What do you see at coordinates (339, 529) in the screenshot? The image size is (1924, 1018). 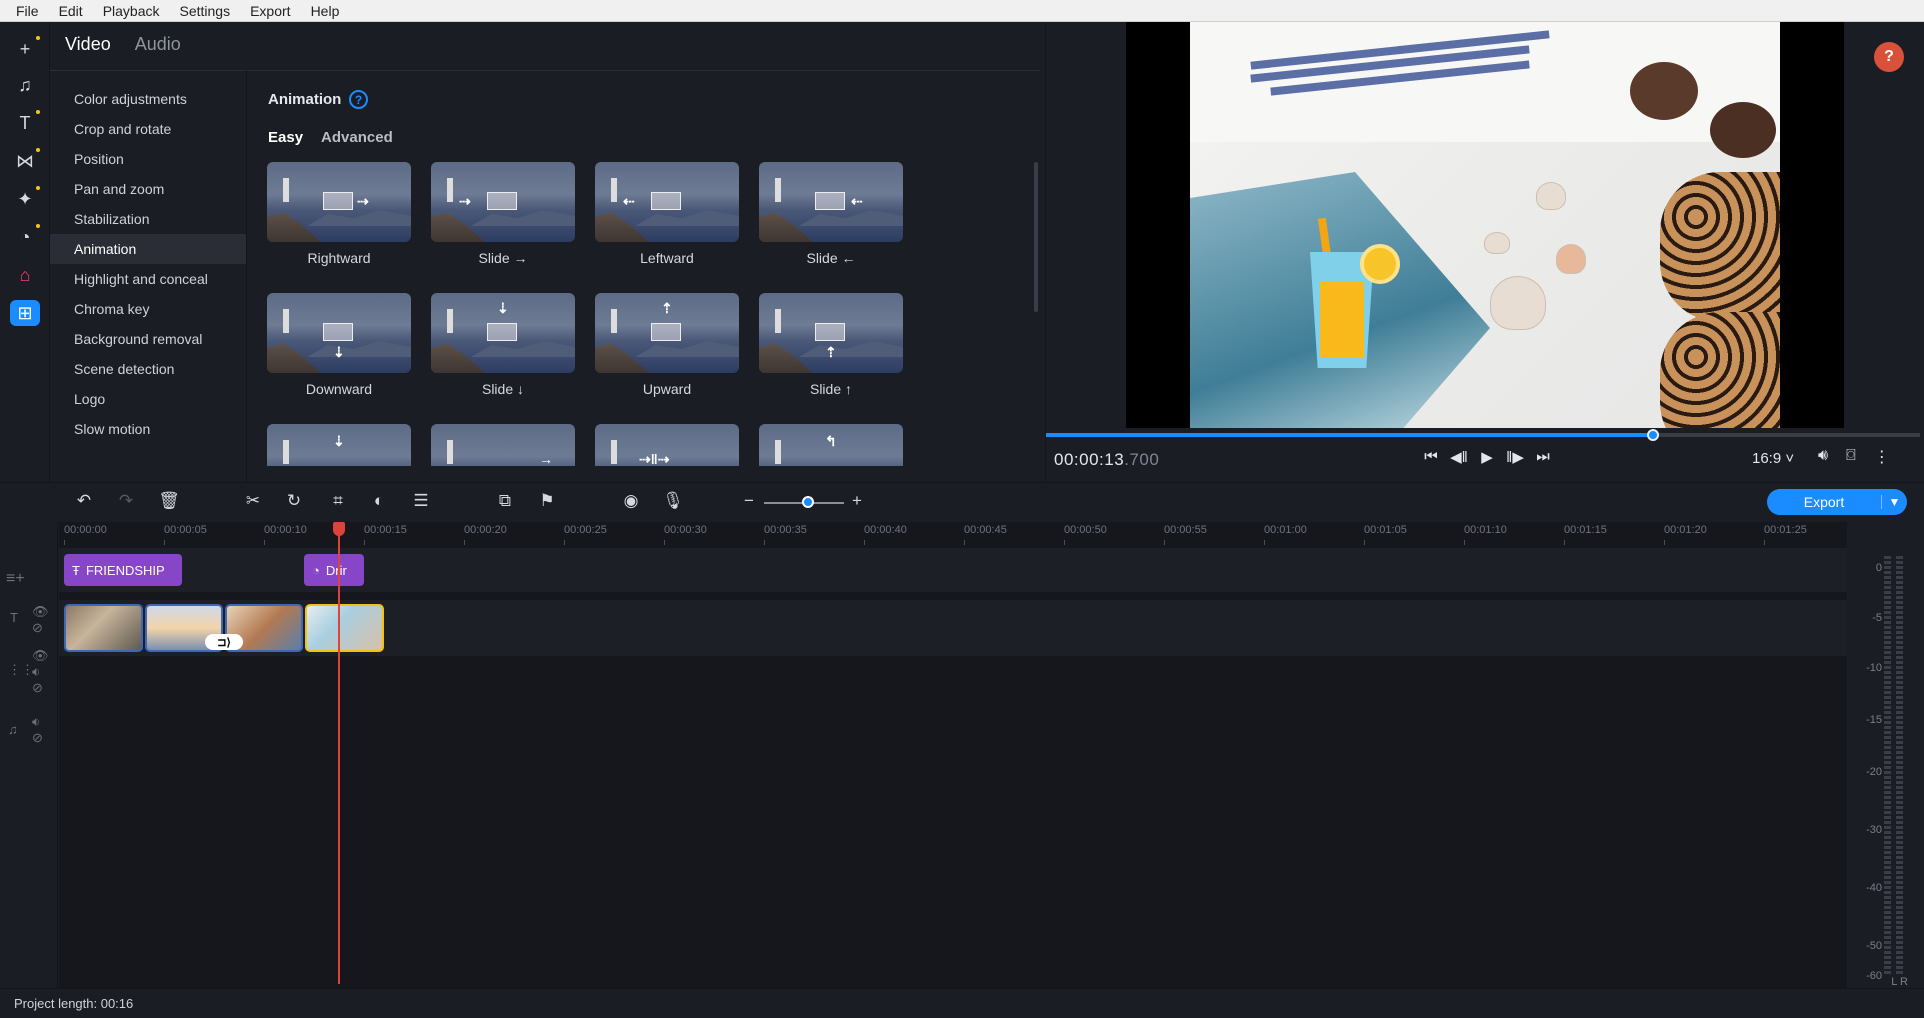 I see `playhead-handle` at bounding box center [339, 529].